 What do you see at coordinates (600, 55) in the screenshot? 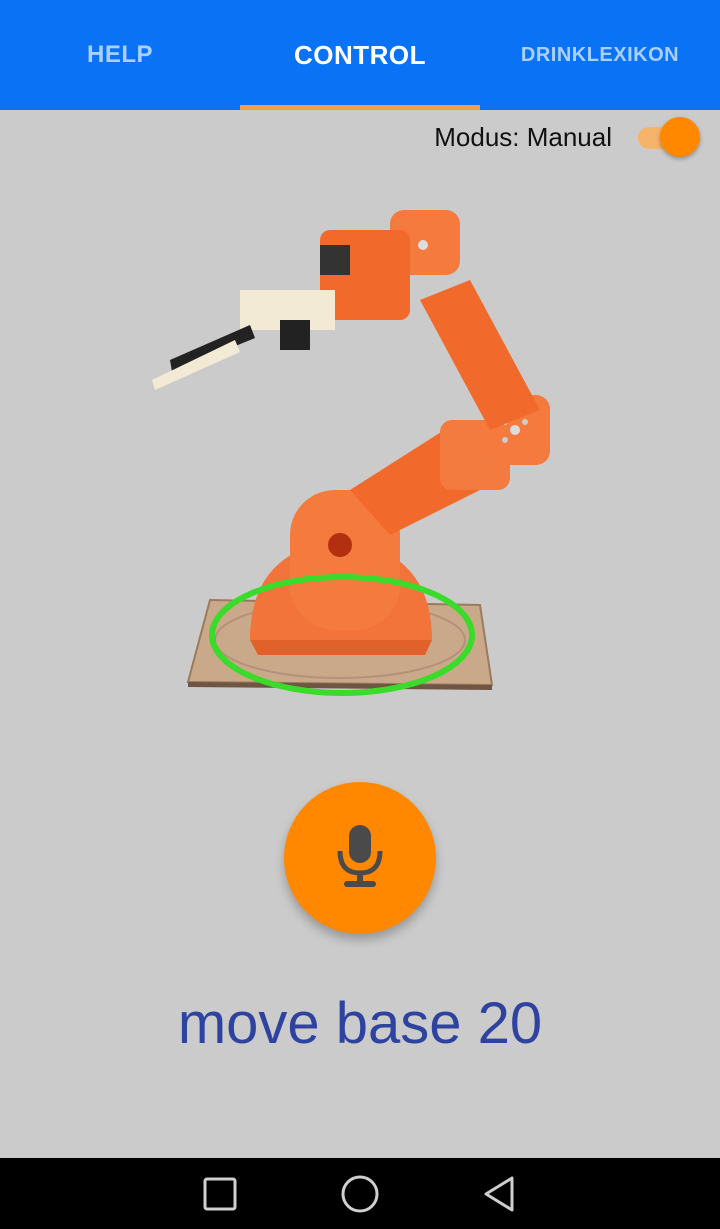
I see `tab-drinklexikon: DRINKLEXIKON` at bounding box center [600, 55].